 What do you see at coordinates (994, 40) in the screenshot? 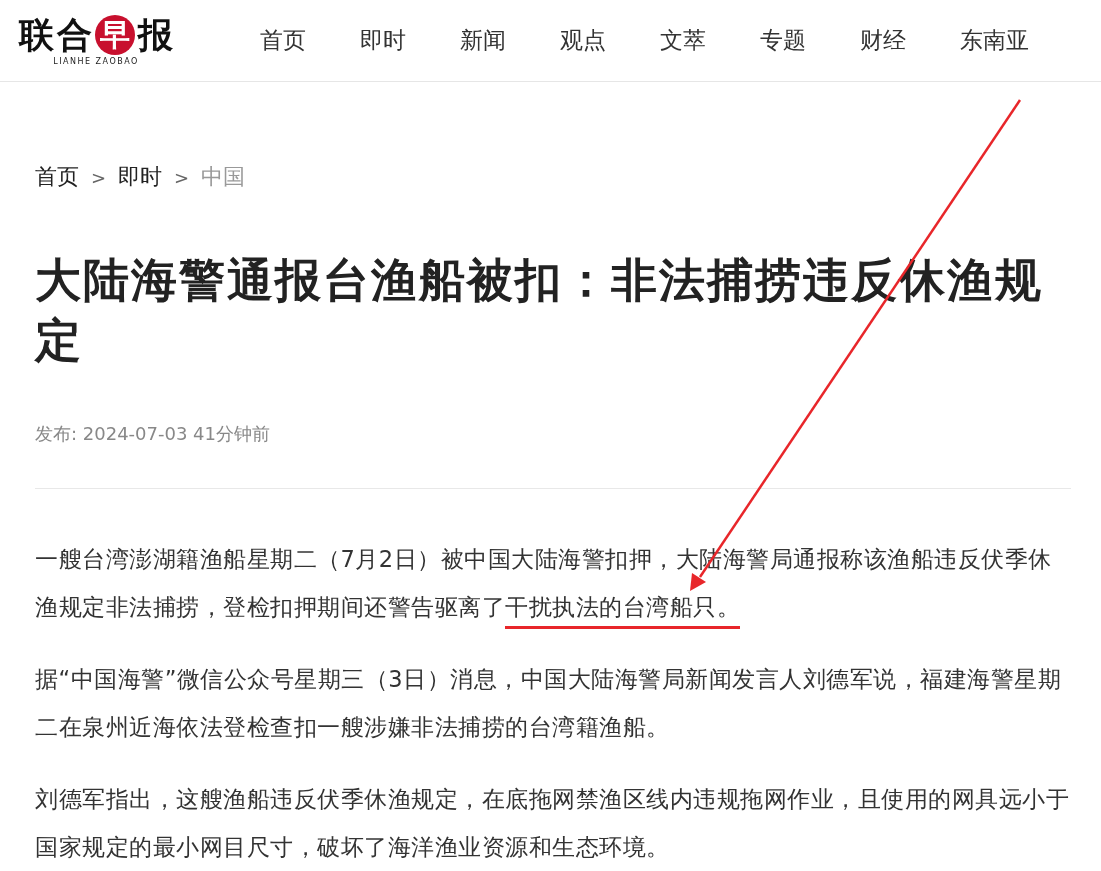
I see `nav-link: 东南亚` at bounding box center [994, 40].